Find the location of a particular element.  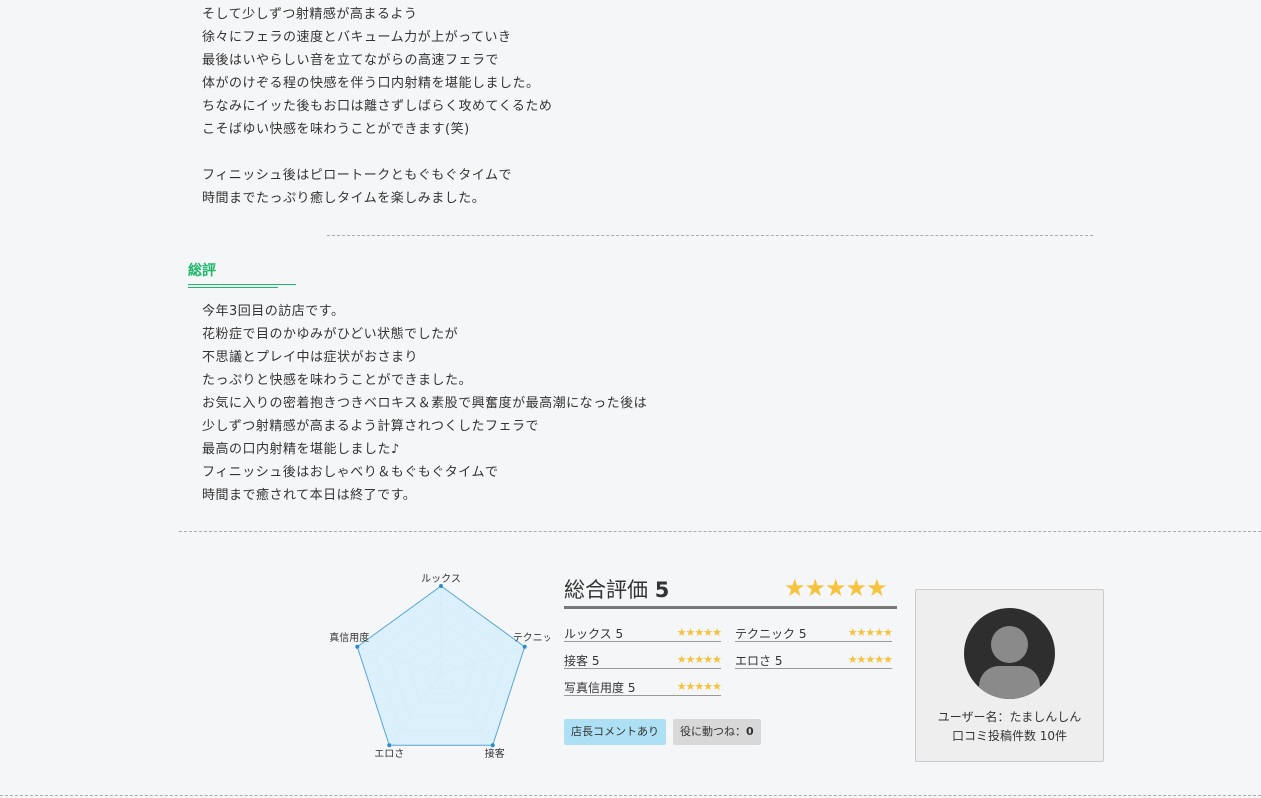

score-label: テクニック 5 is located at coordinates (771, 634).